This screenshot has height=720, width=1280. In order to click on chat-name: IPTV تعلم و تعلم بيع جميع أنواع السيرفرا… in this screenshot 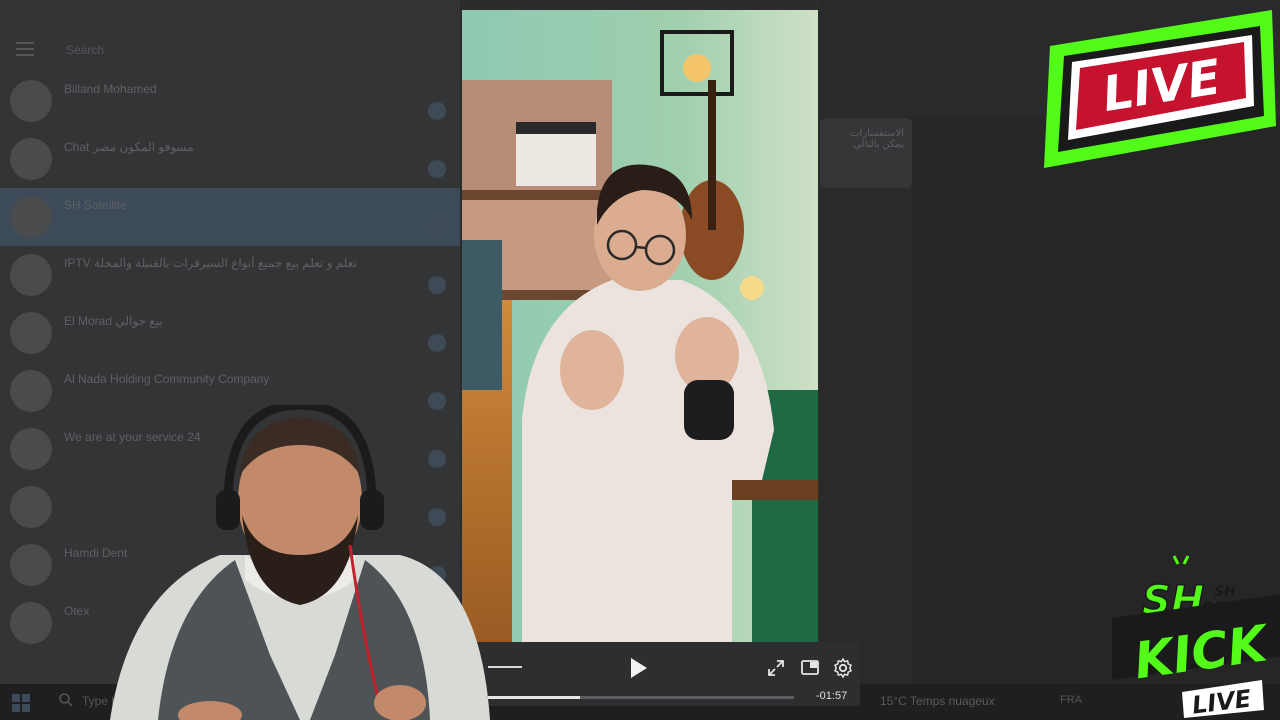, I will do `click(210, 263)`.